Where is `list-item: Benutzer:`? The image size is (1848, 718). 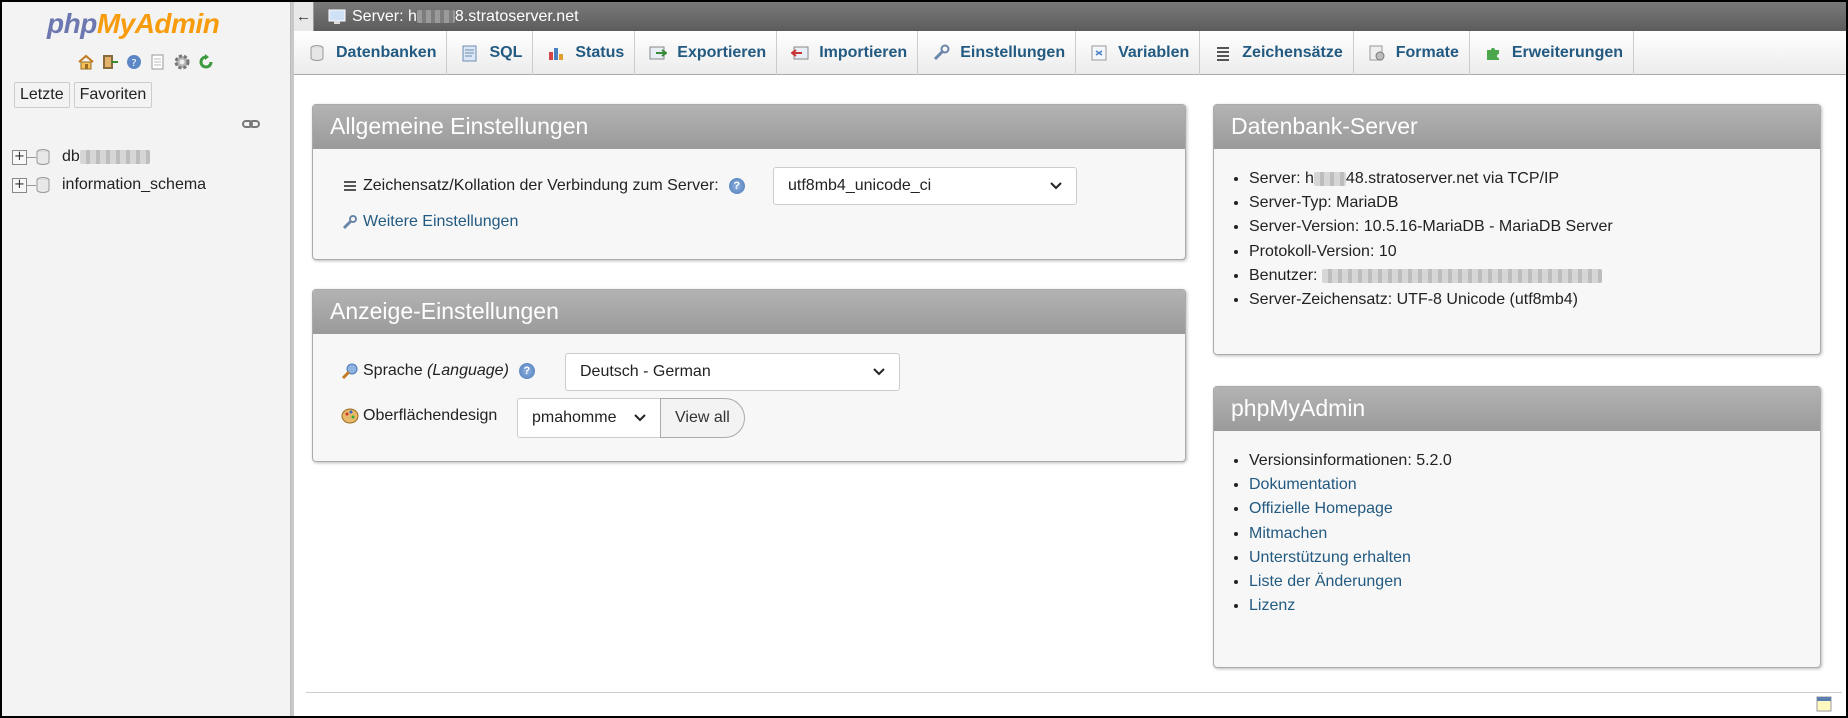
list-item: Benutzer: is located at coordinates (1431, 276).